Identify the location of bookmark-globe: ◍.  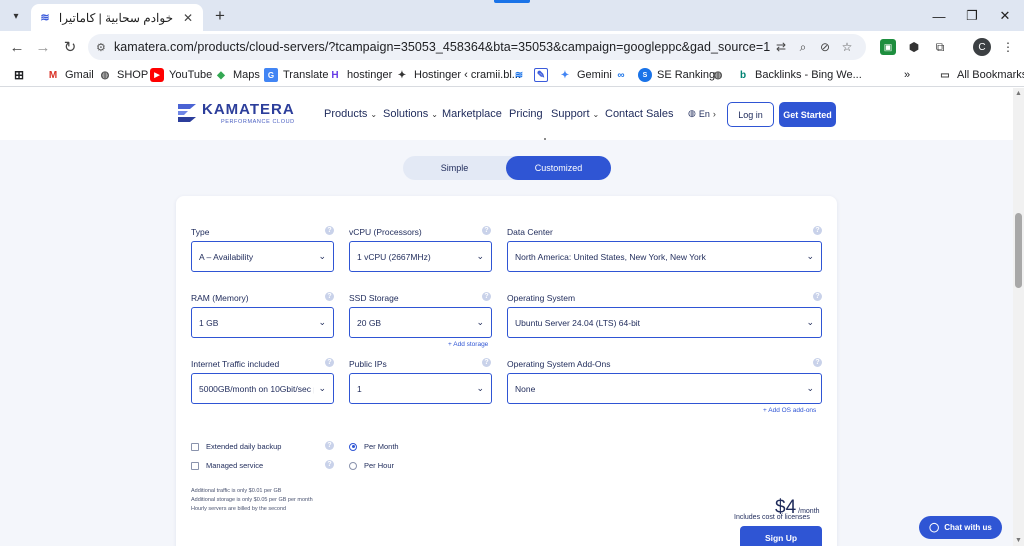
(720, 75).